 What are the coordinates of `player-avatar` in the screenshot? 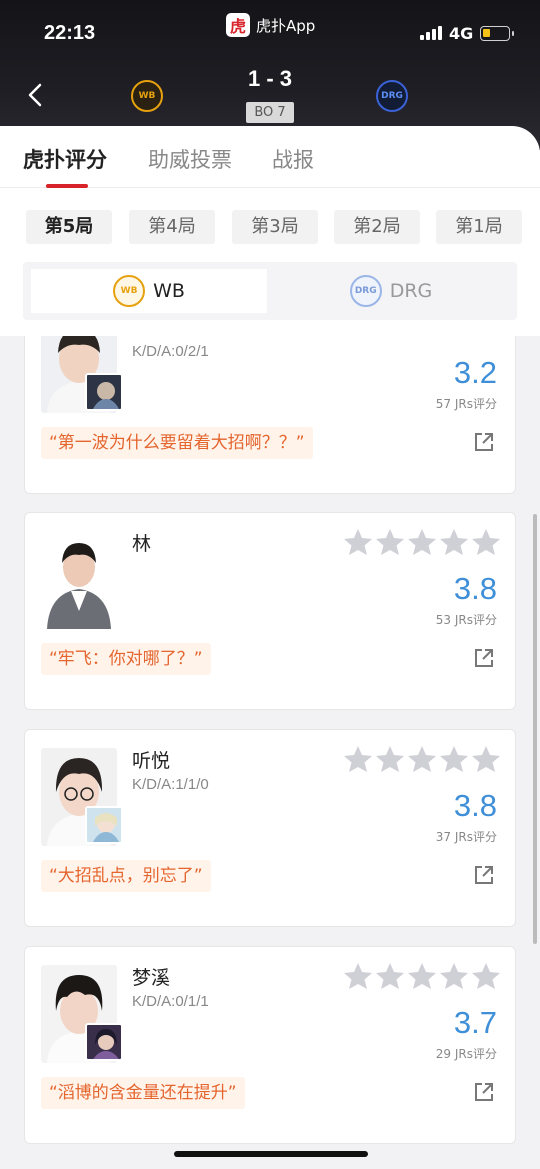 It's located at (79, 580).